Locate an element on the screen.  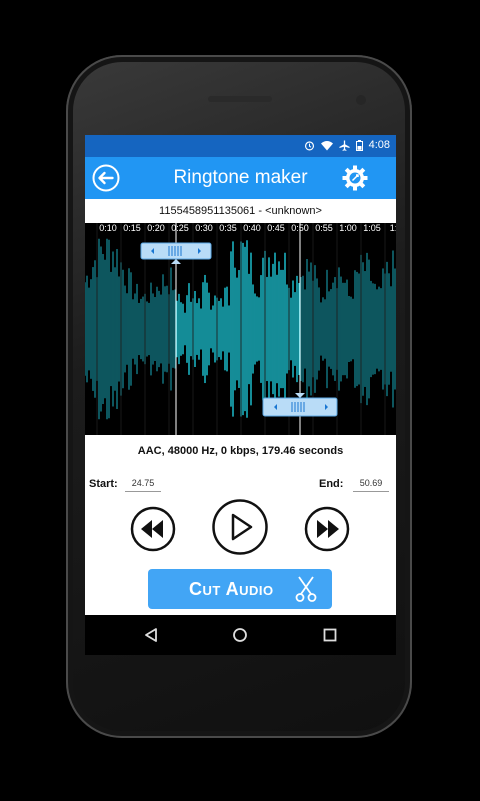
timeline-tick-label: 0:35 is located at coordinates (228, 228).